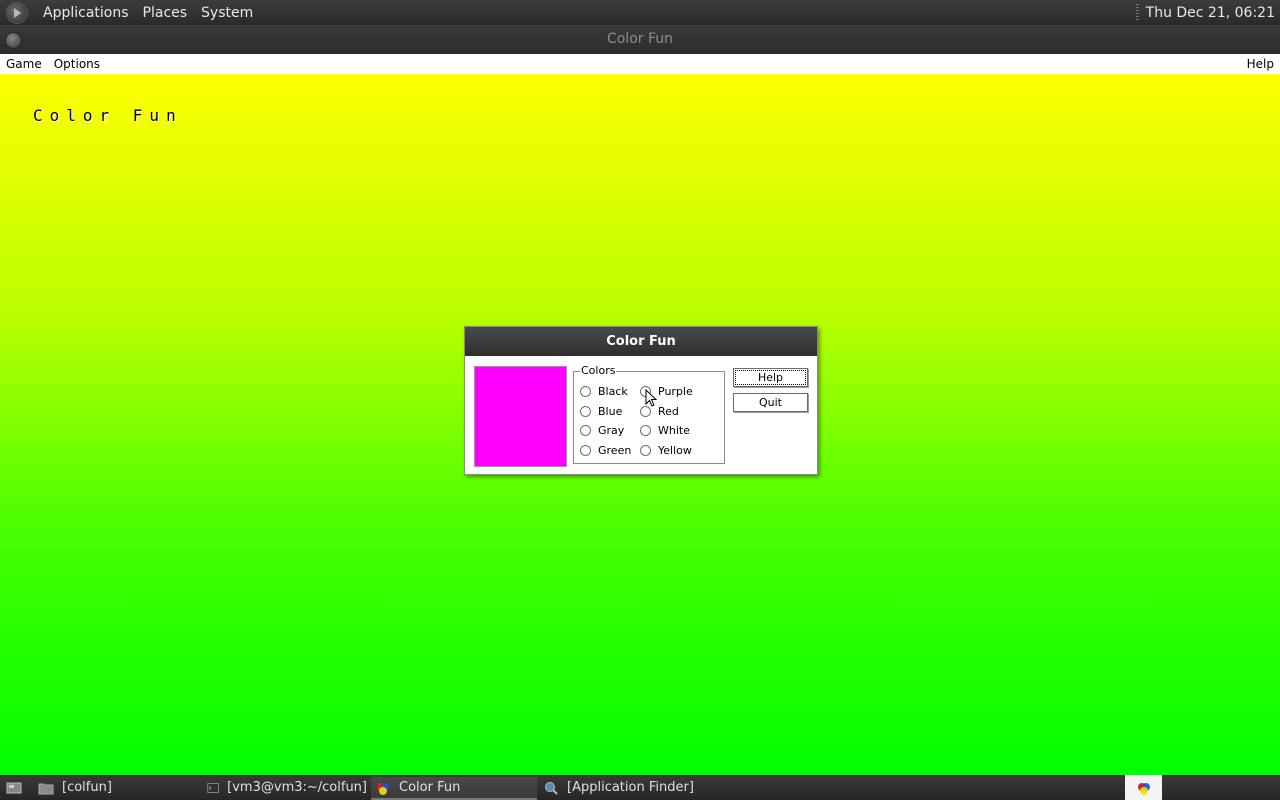 The height and width of the screenshot is (800, 1280). Describe the element at coordinates (668, 411) in the screenshot. I see `radio-label: Red` at that location.